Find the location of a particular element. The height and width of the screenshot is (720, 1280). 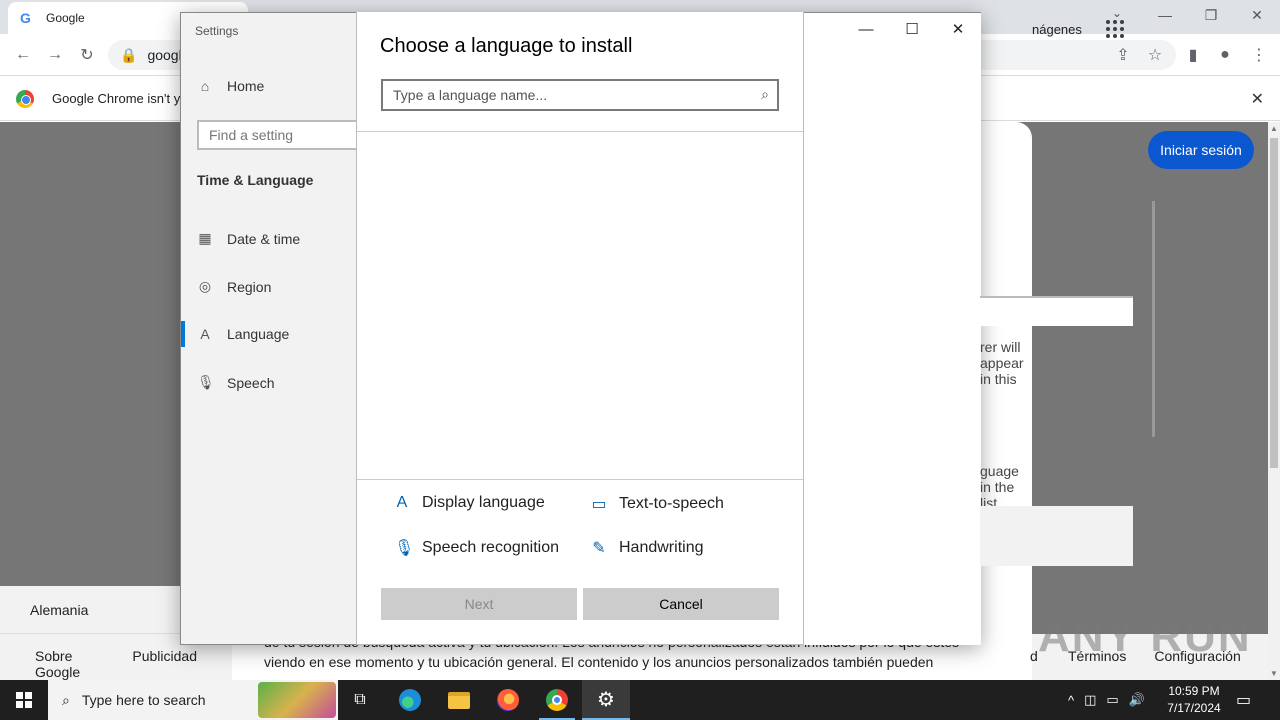

nav-label: Date & time is located at coordinates (264, 238).